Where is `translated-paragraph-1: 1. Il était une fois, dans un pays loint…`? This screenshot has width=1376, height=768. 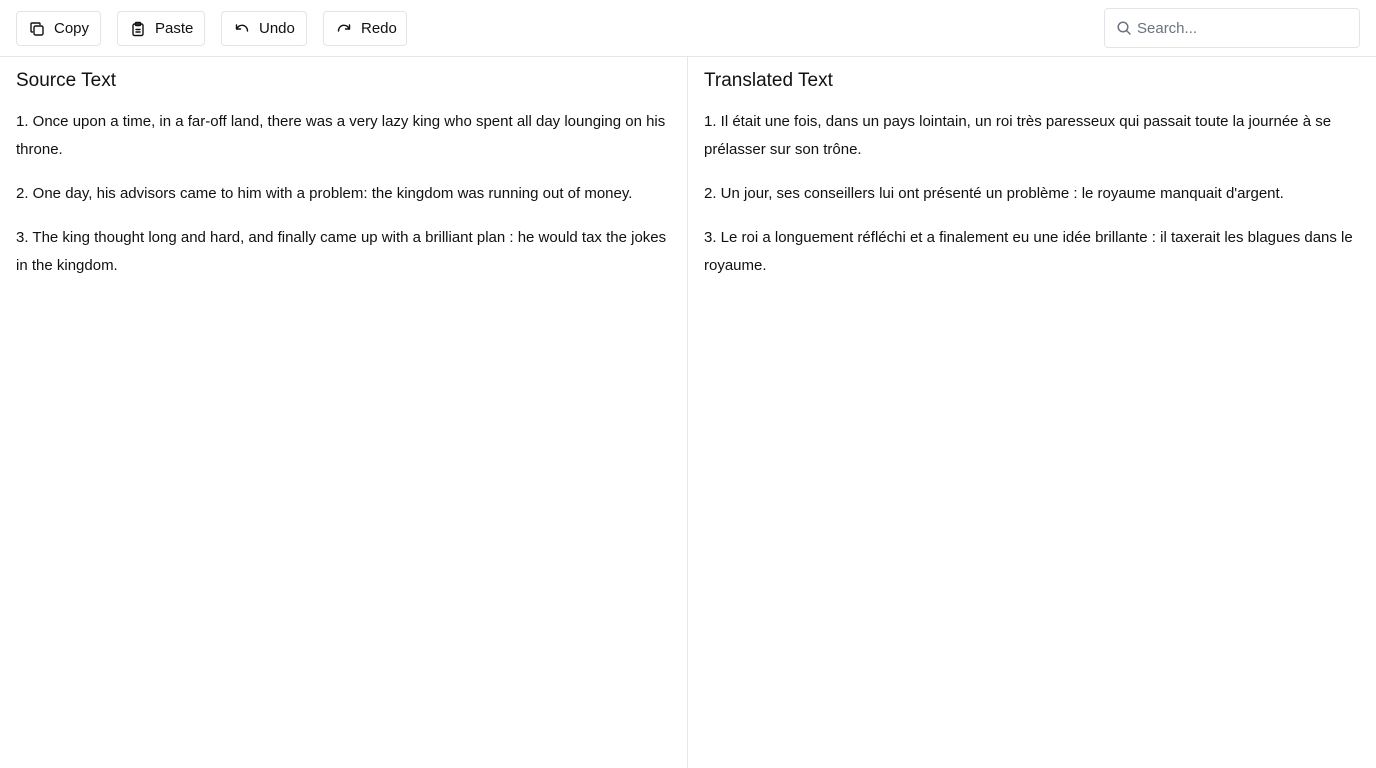 translated-paragraph-1: 1. Il était une fois, dans un pays loint… is located at coordinates (1018, 135).